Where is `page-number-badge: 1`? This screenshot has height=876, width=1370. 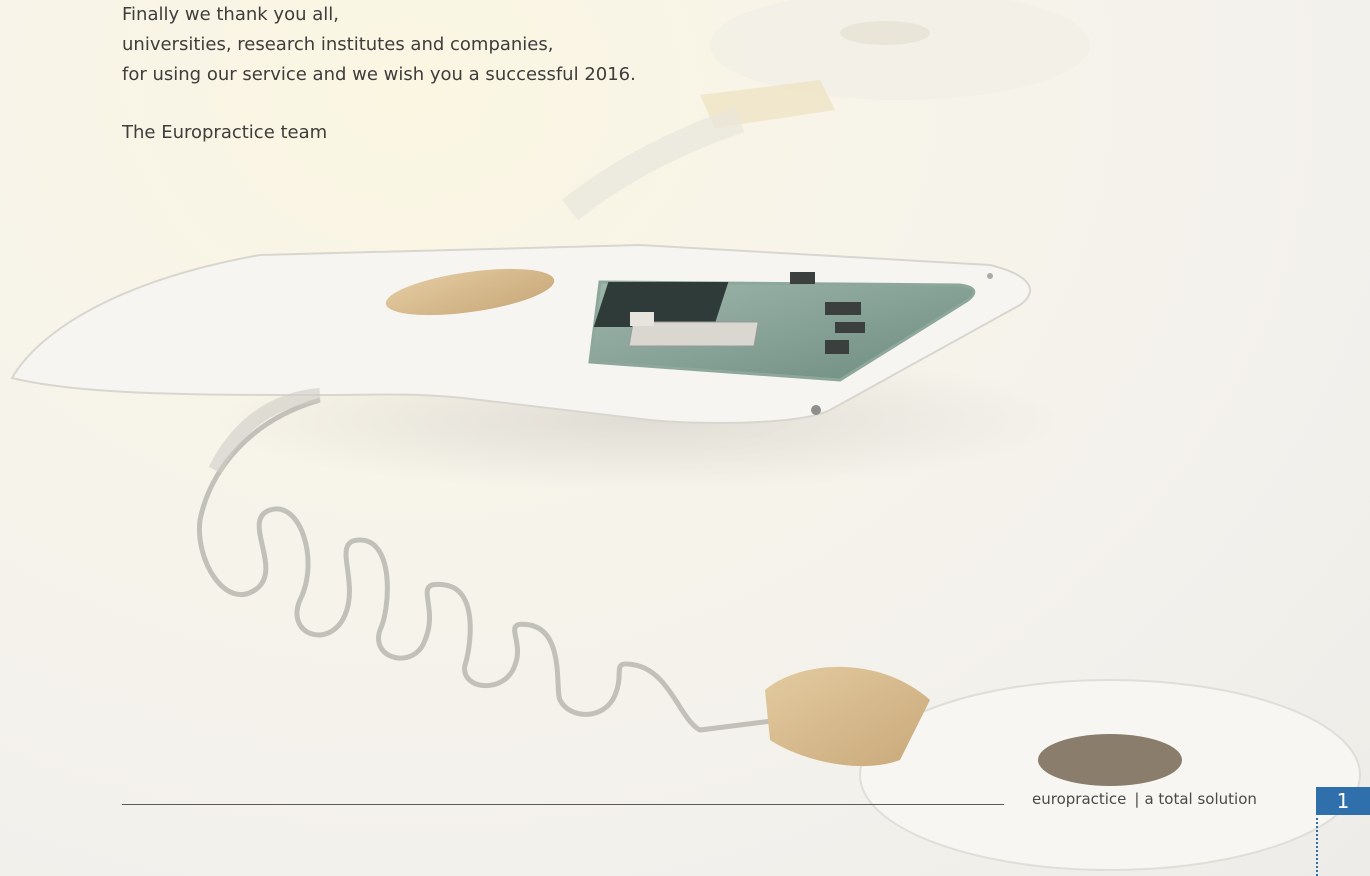
page-number-badge: 1 is located at coordinates (1343, 801).